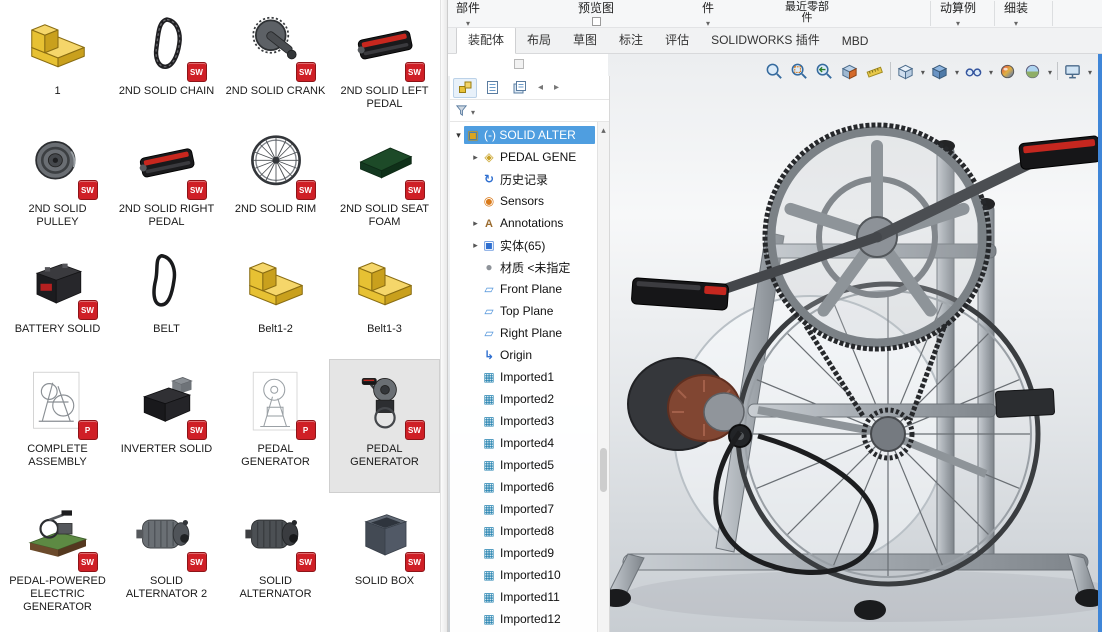 The width and height of the screenshot is (1102, 632). What do you see at coordinates (529, 553) in the screenshot?
I see `tree-item-imported: Imported9` at bounding box center [529, 553].